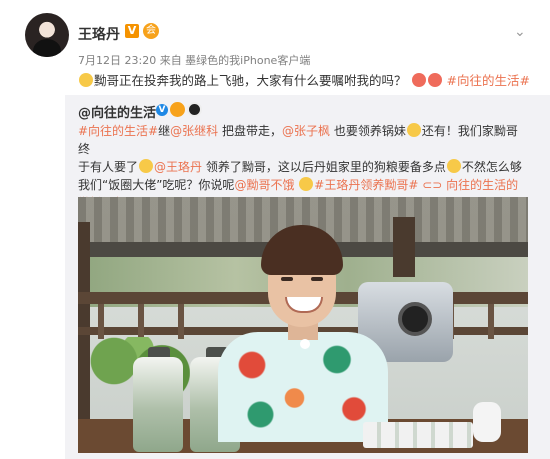  What do you see at coordinates (151, 31) in the screenshot?
I see `member-icon: 会` at bounding box center [151, 31].